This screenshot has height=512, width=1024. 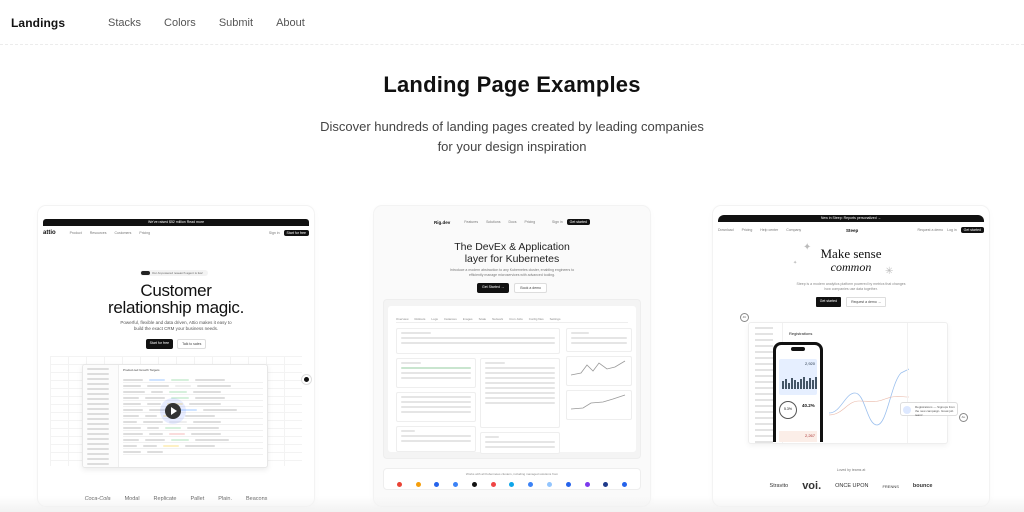 What do you see at coordinates (193, 416) in the screenshot?
I see `app-table` at bounding box center [193, 416].